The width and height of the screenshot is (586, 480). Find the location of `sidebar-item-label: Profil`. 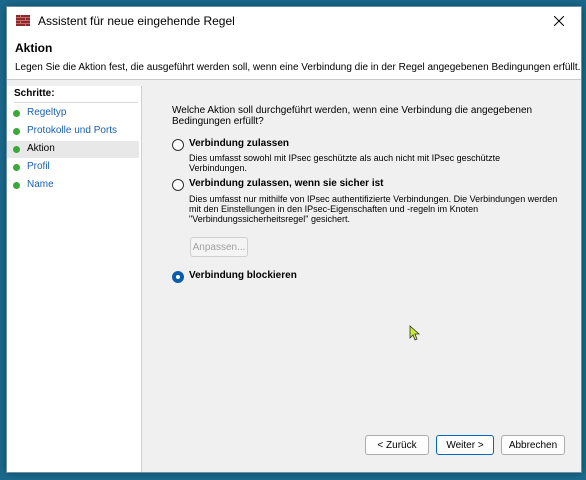

sidebar-item-label: Profil is located at coordinates (38, 166).